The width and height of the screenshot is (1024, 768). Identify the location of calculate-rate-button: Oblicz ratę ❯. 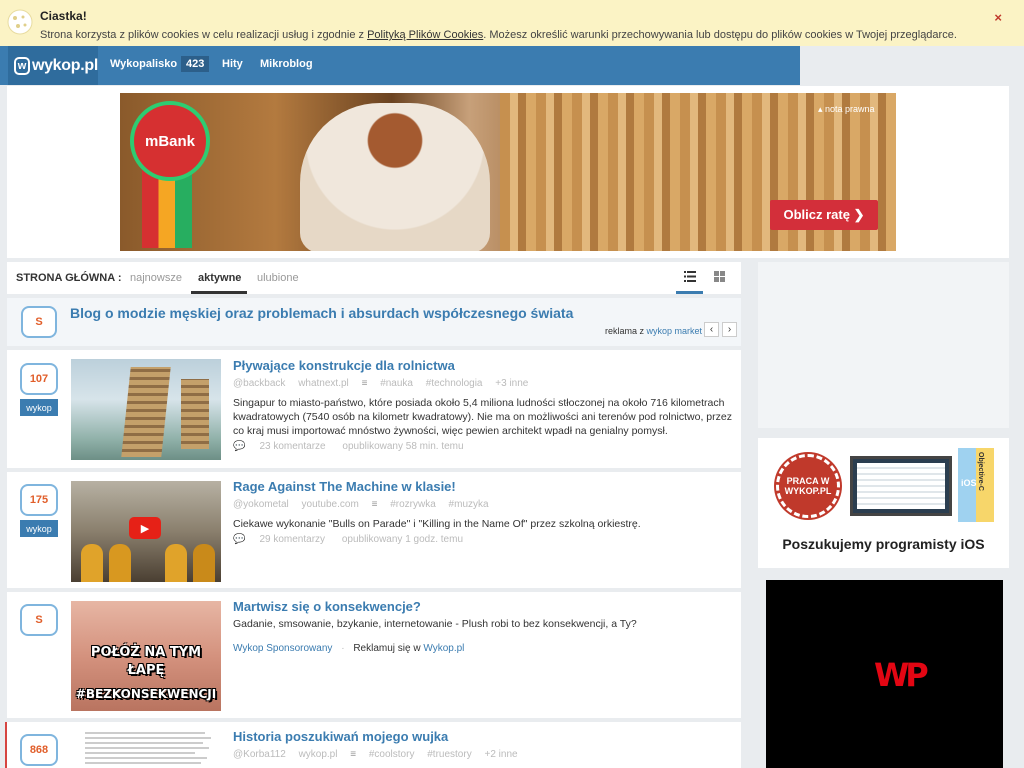
(824, 215).